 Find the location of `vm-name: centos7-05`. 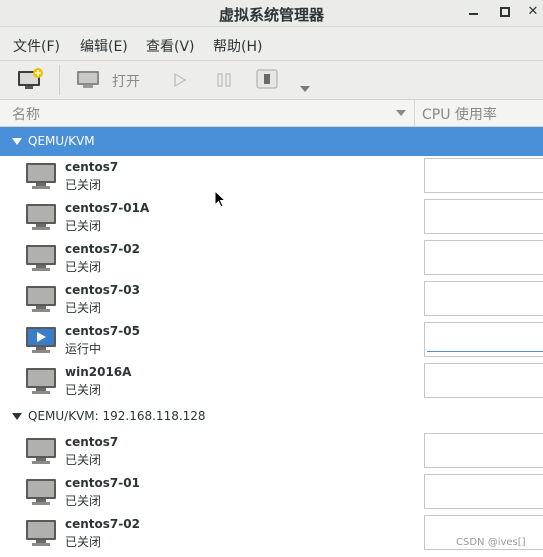

vm-name: centos7-05 is located at coordinates (102, 331).